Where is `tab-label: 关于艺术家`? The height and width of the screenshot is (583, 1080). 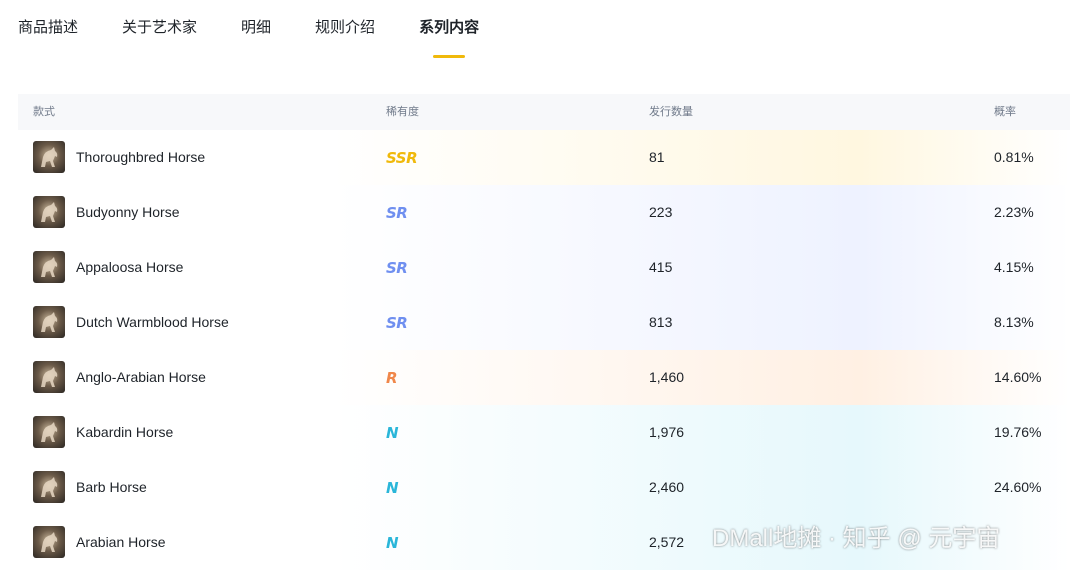
tab-label: 关于艺术家 is located at coordinates (160, 27).